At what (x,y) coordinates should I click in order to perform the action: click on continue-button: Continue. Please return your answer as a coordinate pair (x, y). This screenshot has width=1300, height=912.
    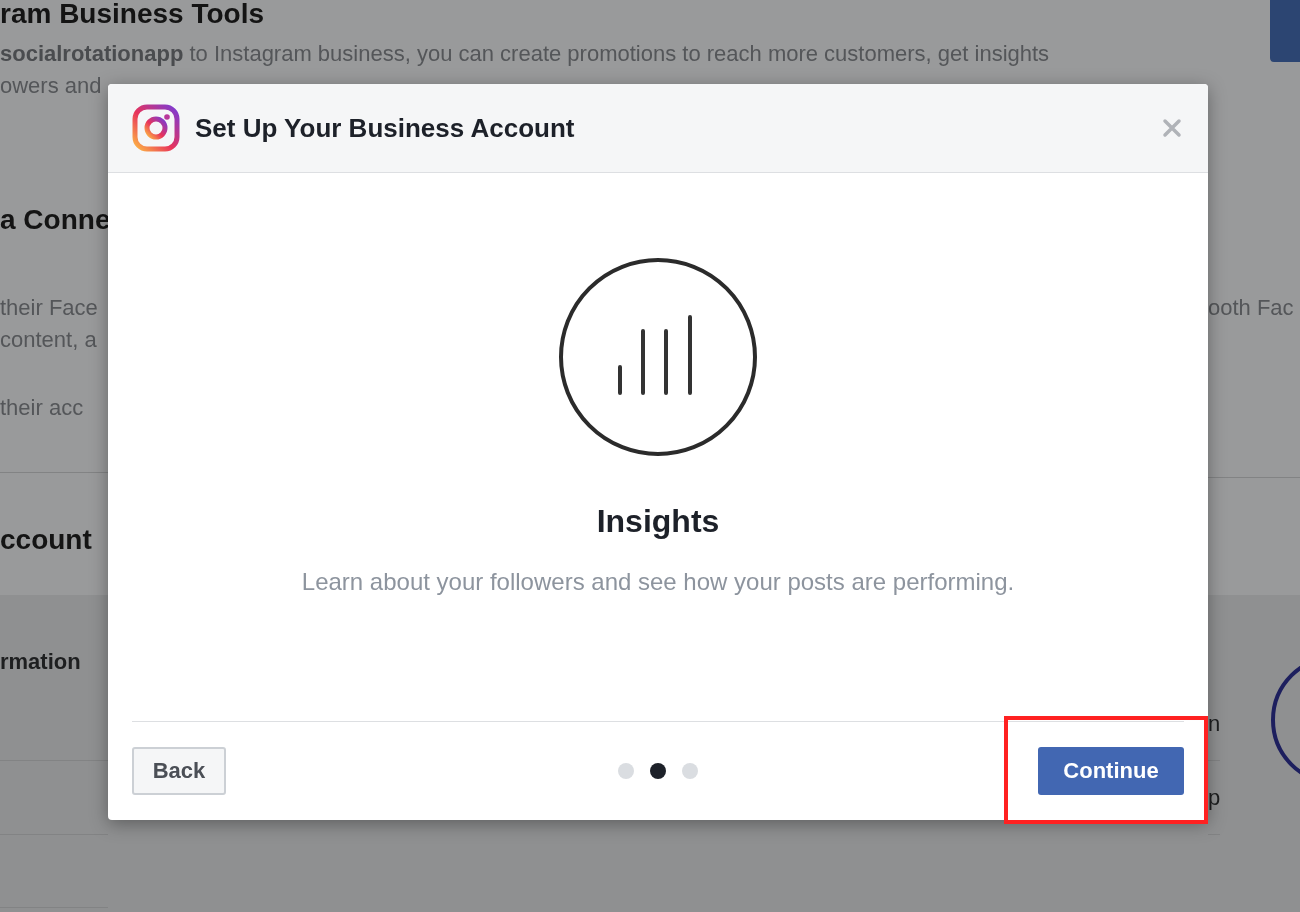
    Looking at the image, I should click on (1111, 771).